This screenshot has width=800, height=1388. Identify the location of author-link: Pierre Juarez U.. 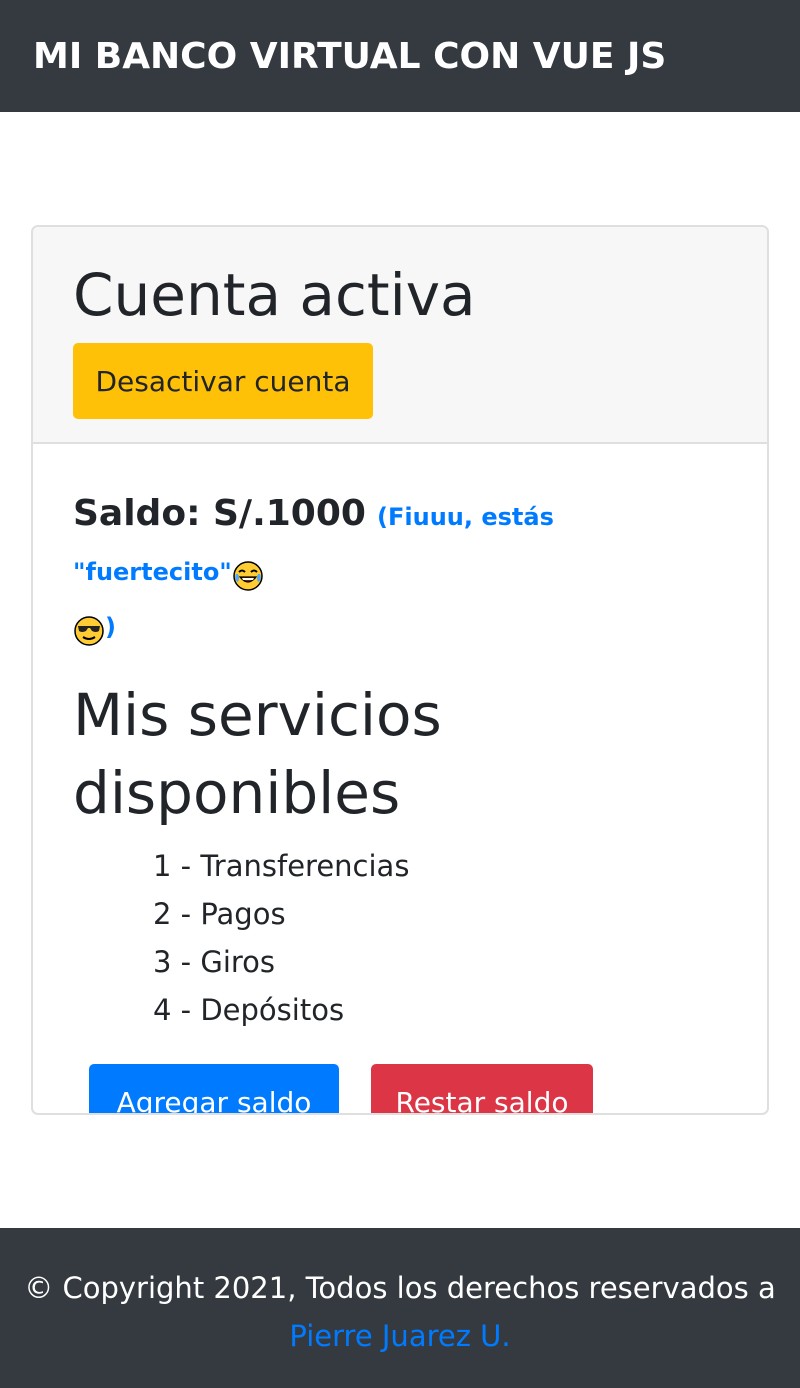
(399, 1336).